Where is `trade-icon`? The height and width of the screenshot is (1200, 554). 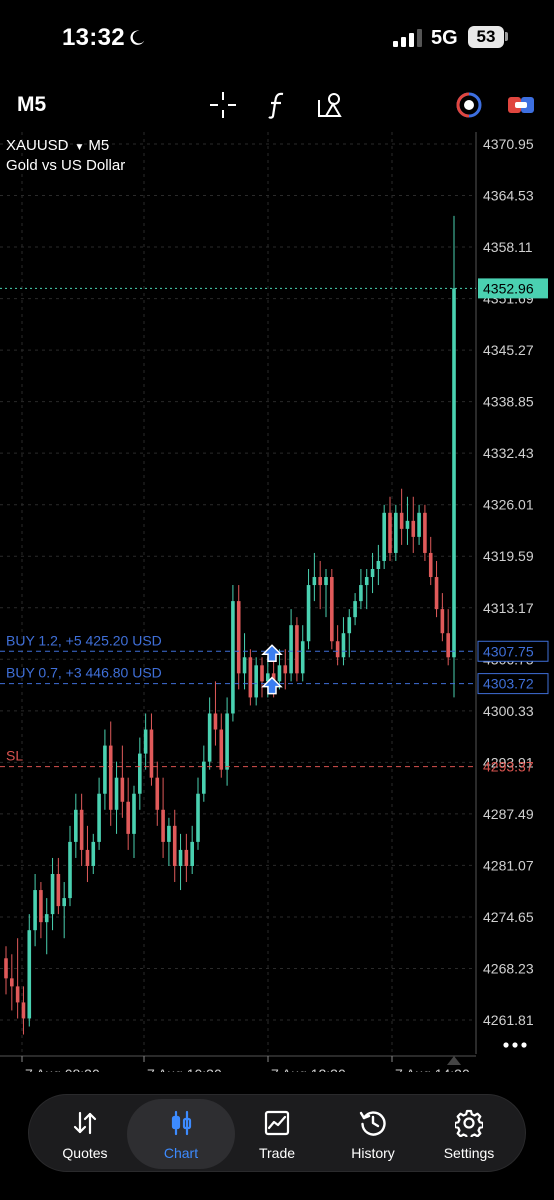
trade-icon is located at coordinates (277, 1123).